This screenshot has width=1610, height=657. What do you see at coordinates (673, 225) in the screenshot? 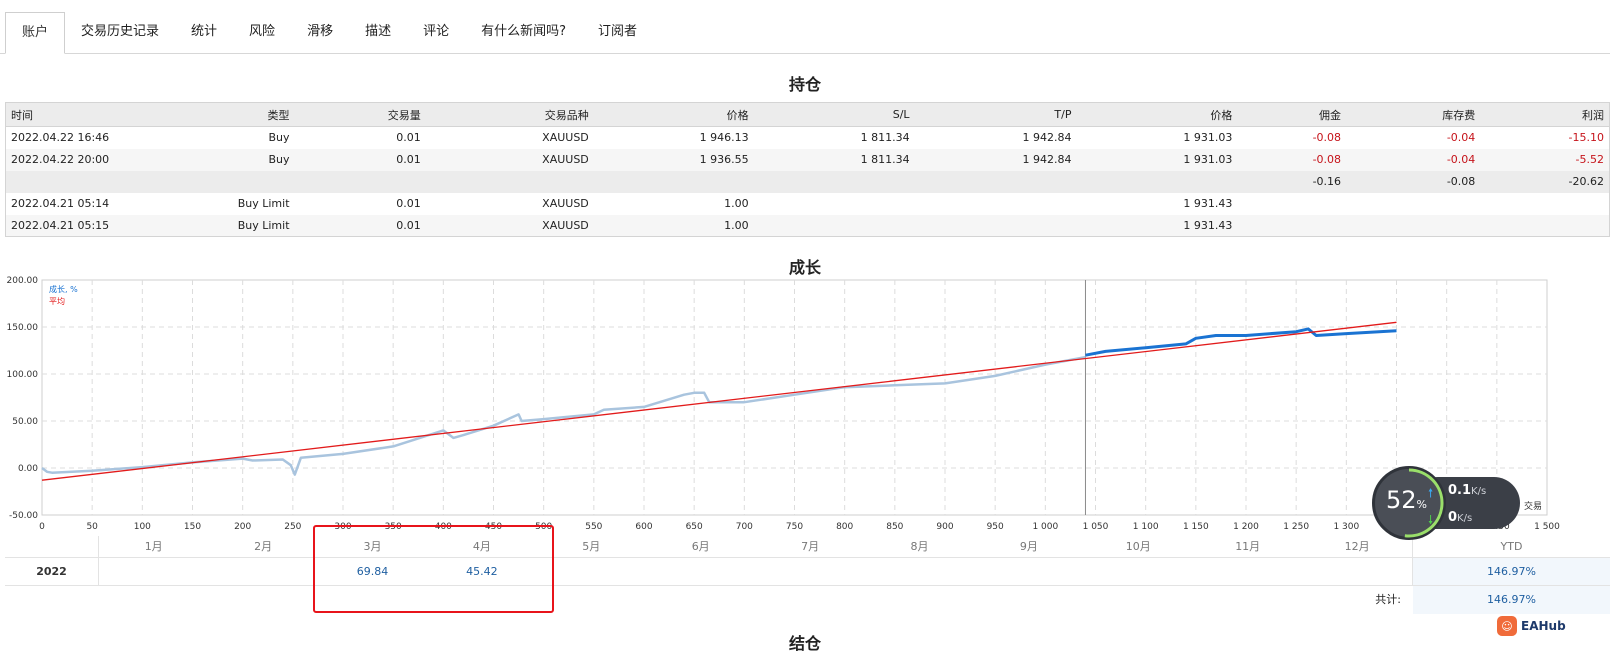
I see `cell-price: 1.00` at bounding box center [673, 225].